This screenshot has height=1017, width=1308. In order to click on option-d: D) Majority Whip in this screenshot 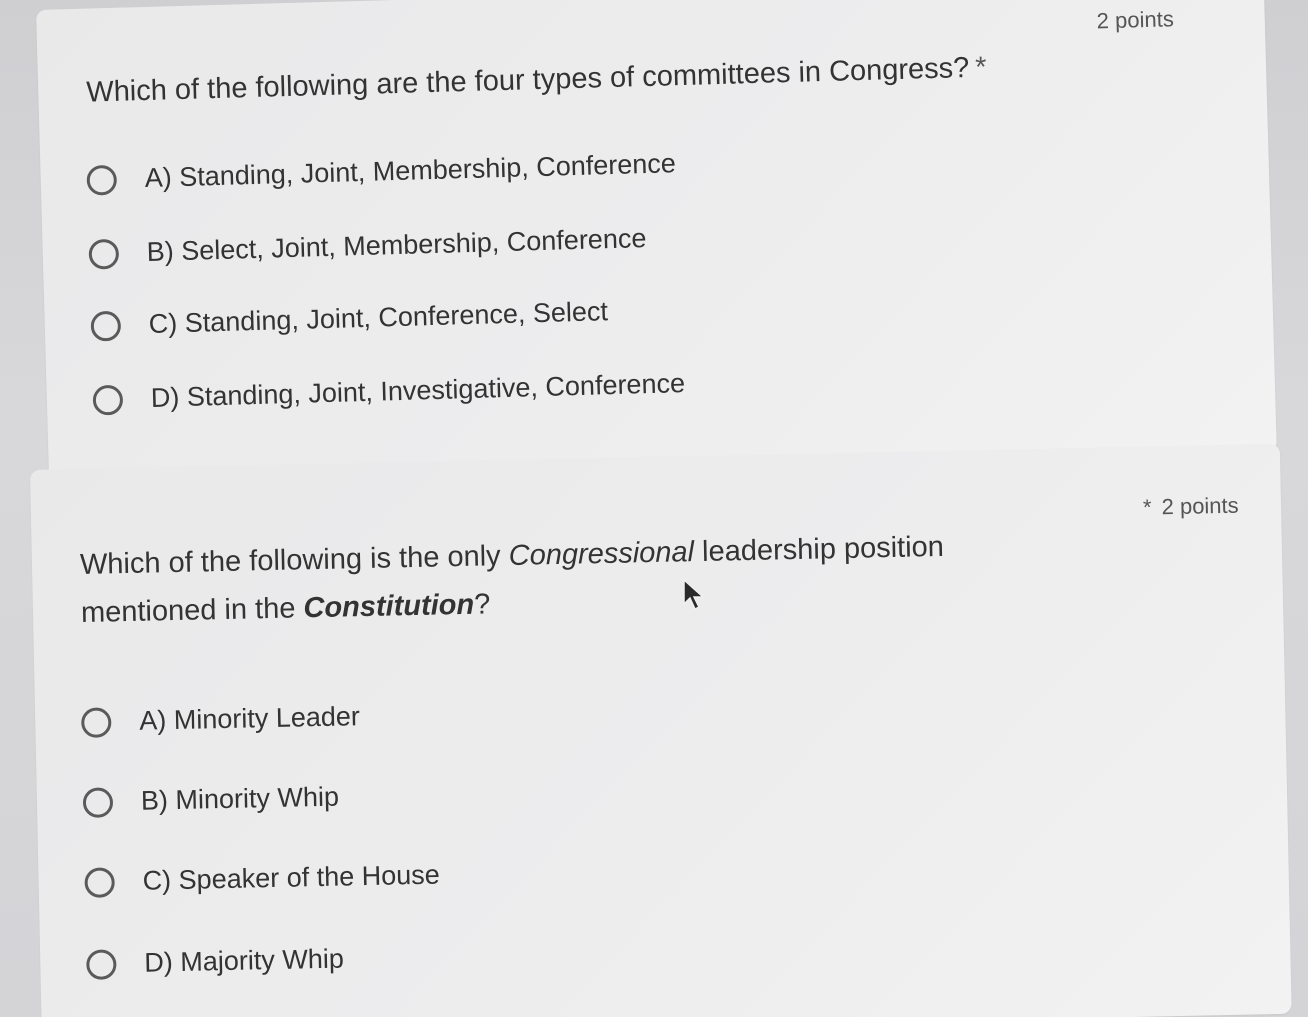, I will do `click(215, 962)`.